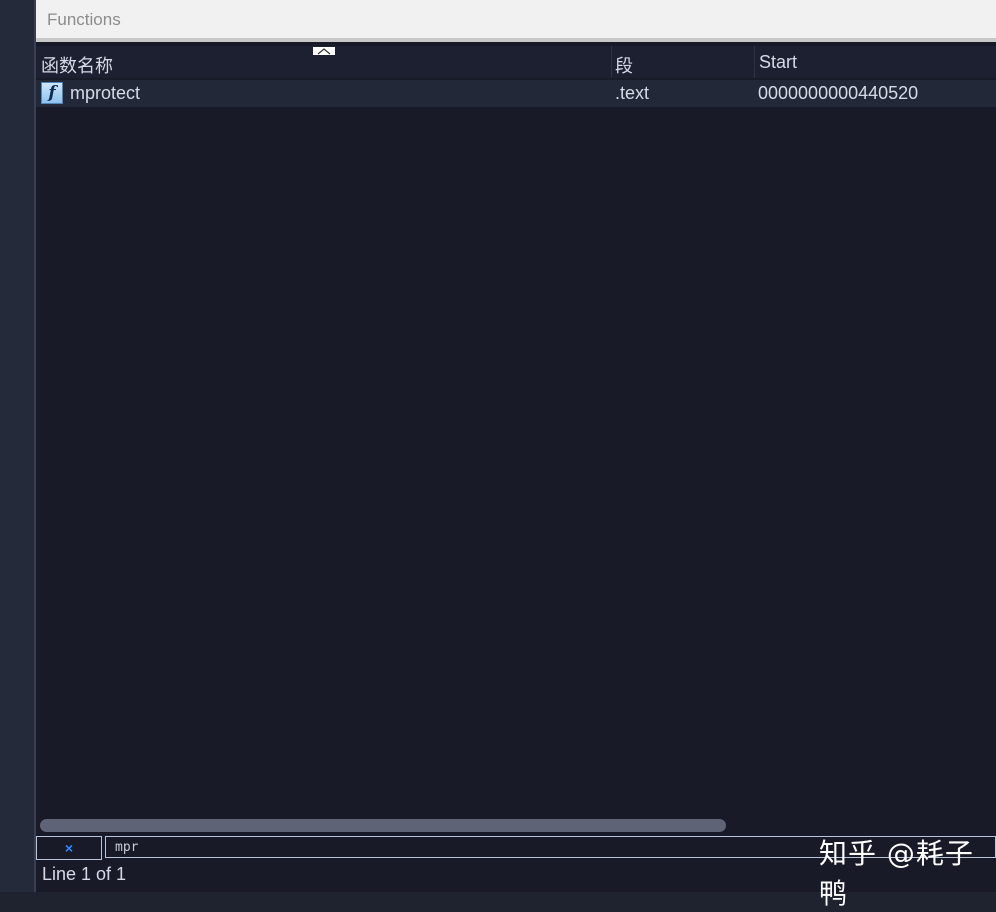  Describe the element at coordinates (516, 93) in the screenshot. I see `table-row: f mprotect .text 0000000000440520` at that location.